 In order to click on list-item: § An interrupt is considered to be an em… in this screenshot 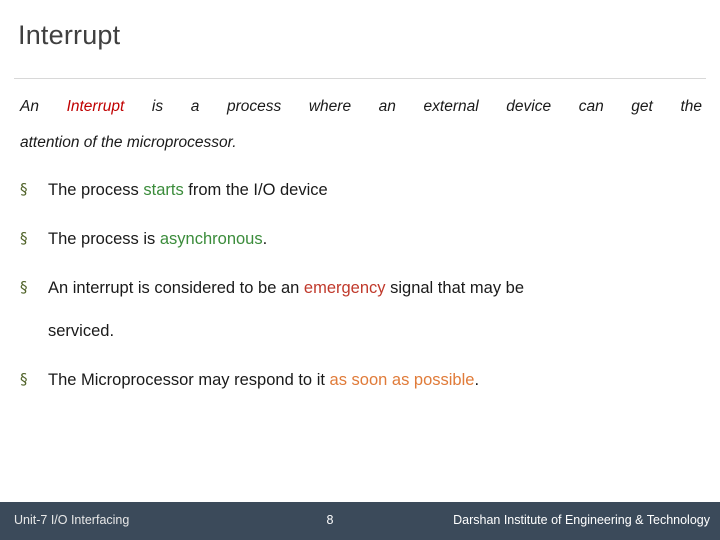, I will do `click(361, 310)`.